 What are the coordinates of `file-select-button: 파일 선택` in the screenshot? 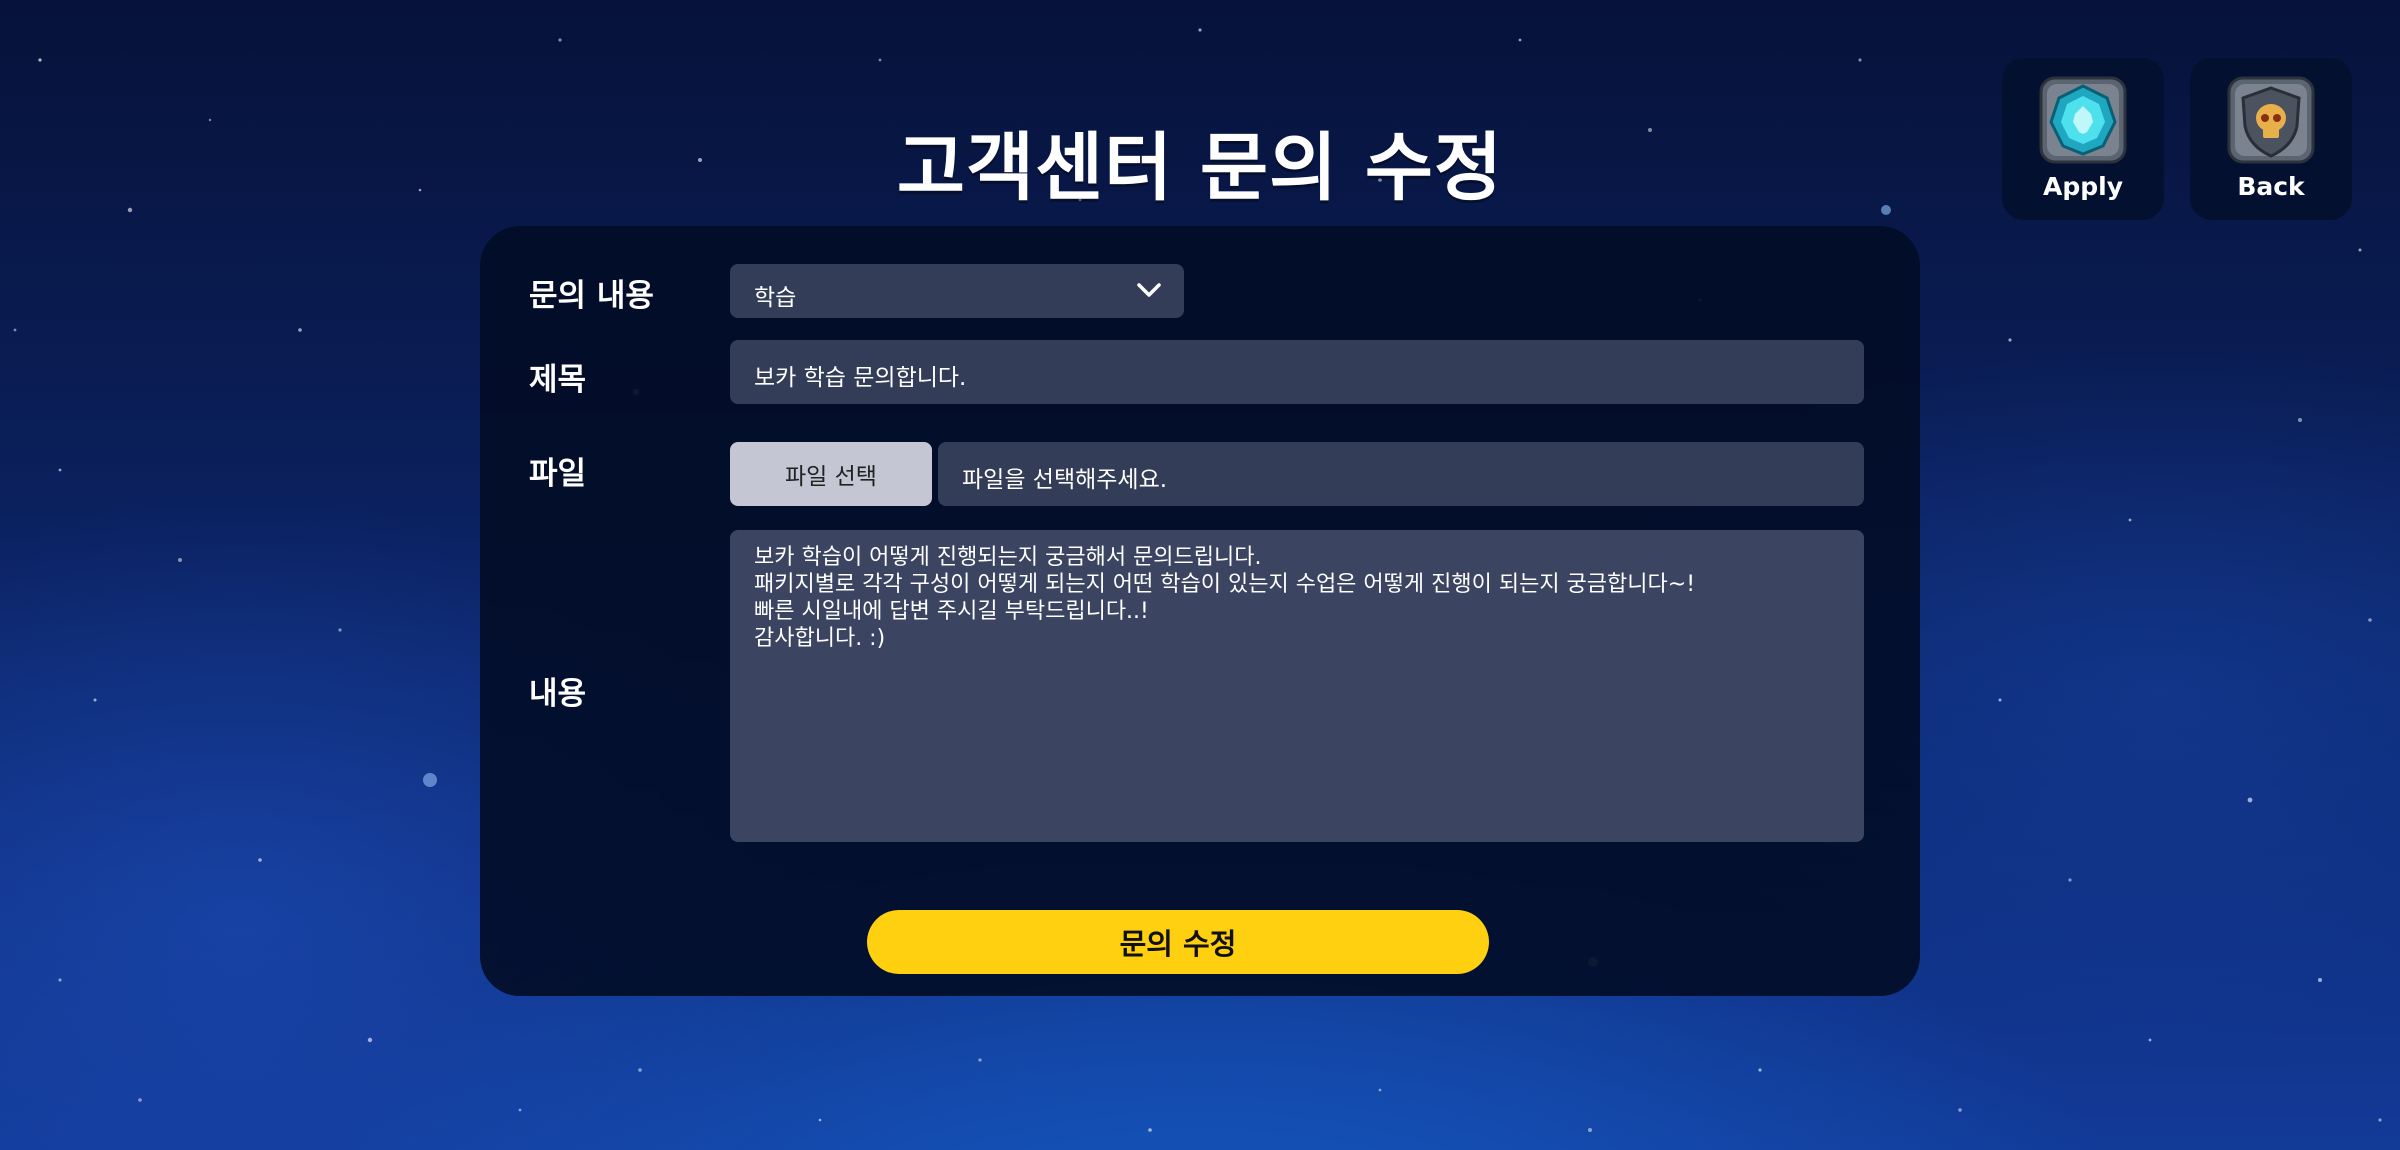 It's located at (831, 474).